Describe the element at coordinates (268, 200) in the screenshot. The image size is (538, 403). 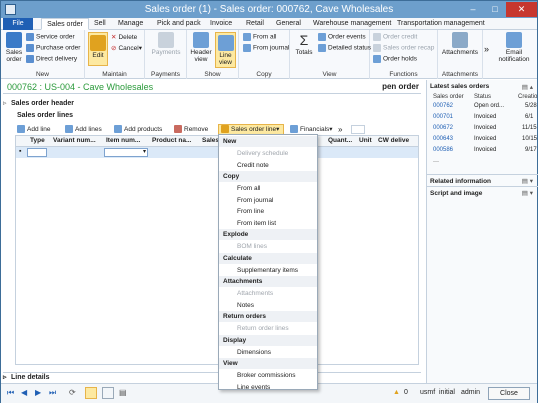
I see `menu-item-from-journal: From journal` at that location.